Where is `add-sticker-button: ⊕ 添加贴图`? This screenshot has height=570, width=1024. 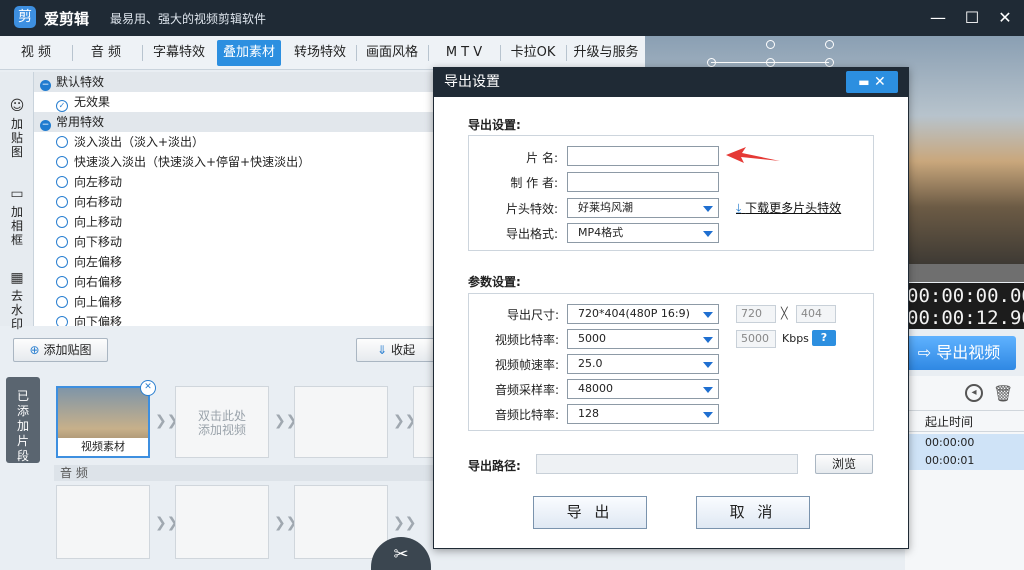
add-sticker-button: ⊕ 添加贴图 is located at coordinates (60, 350).